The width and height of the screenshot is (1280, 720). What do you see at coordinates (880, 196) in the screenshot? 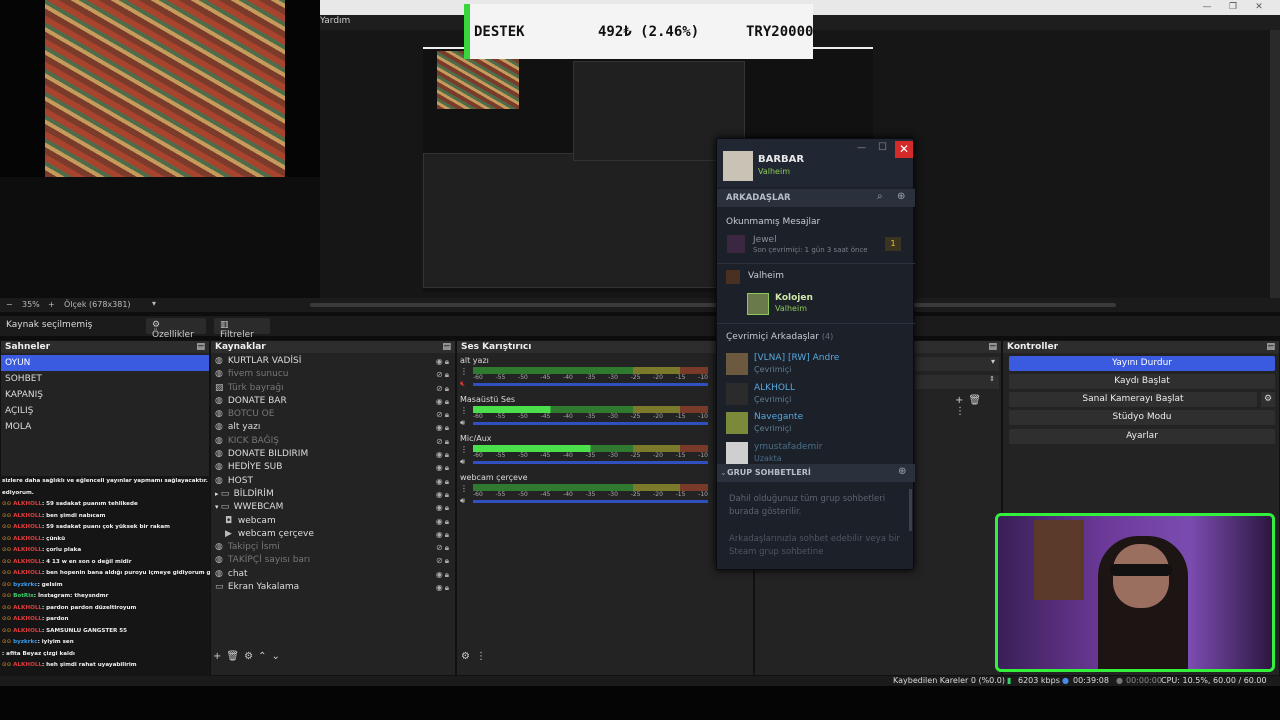
I see `search-icon: ⌕` at bounding box center [880, 196].